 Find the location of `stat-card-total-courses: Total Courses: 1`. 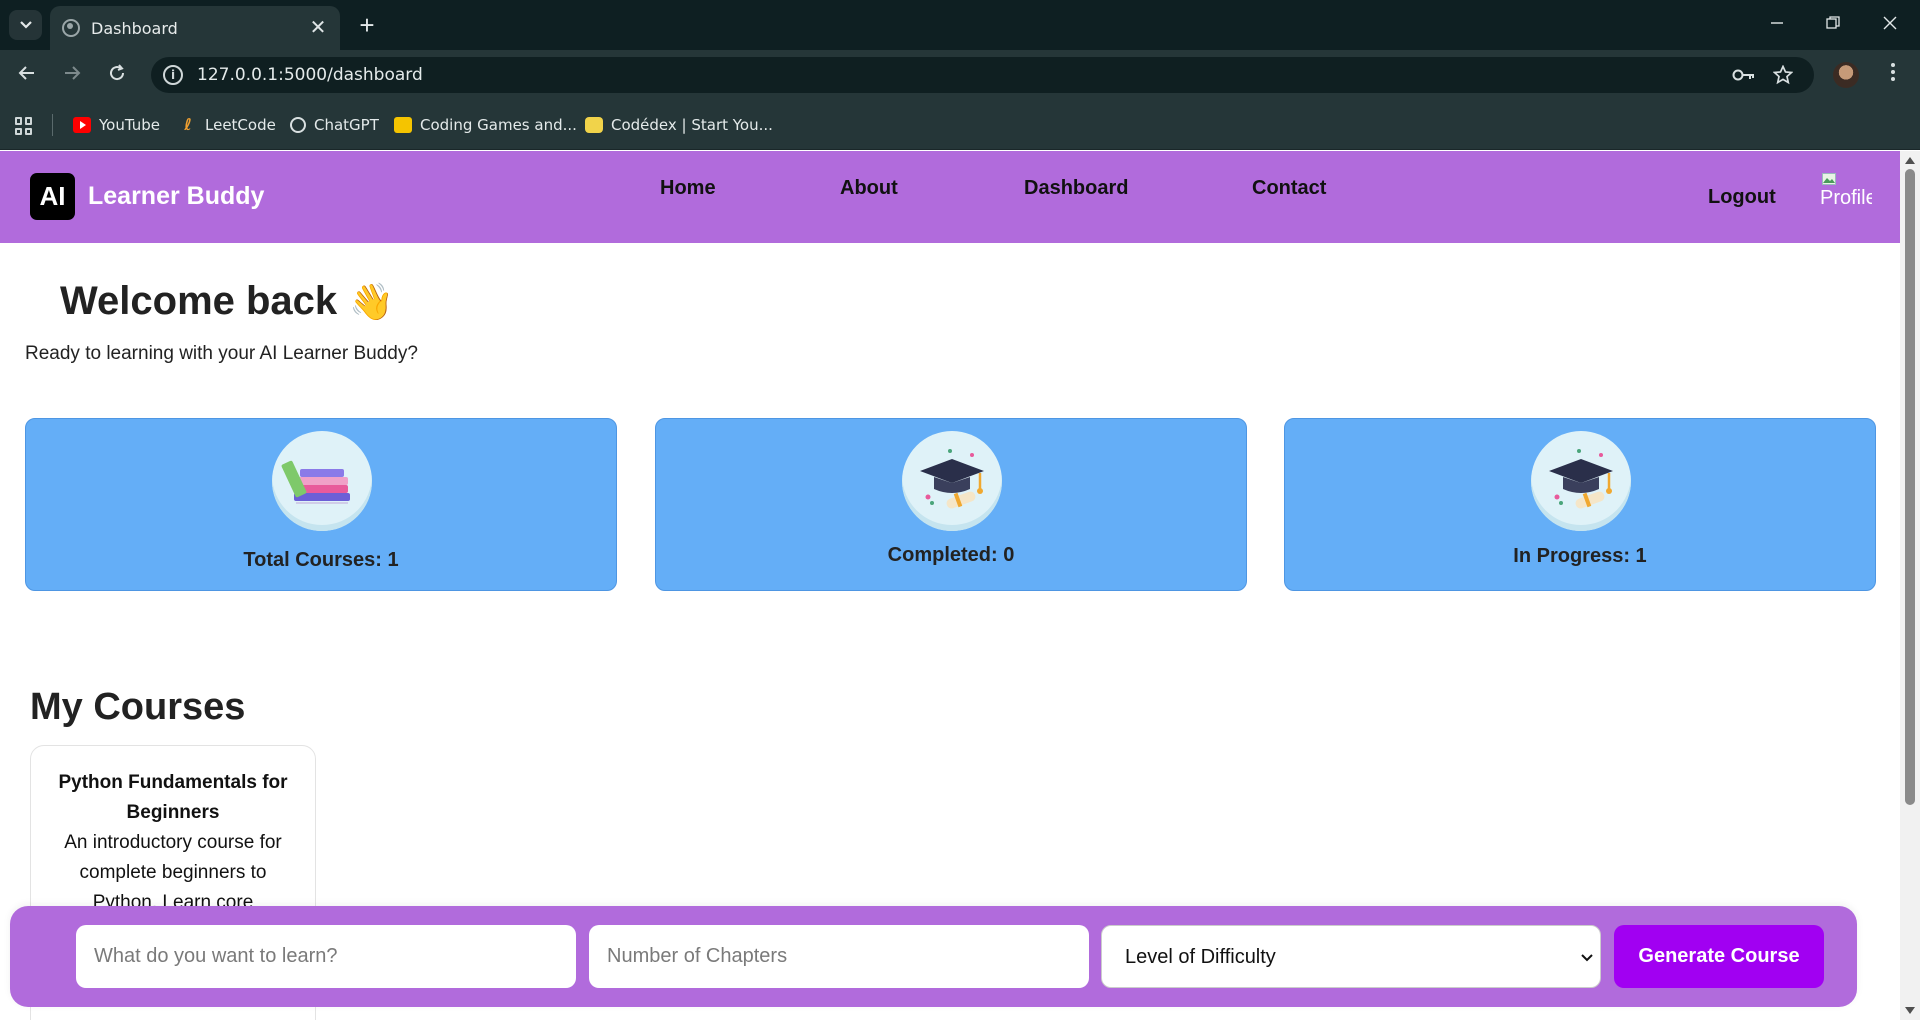

stat-card-total-courses: Total Courses: 1 is located at coordinates (321, 504).